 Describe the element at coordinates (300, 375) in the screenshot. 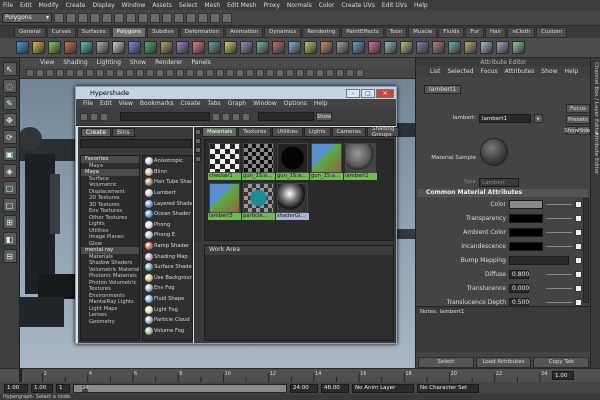

I see `time-slider: 2 4 6 8 10 12 14 16 18 20 22 24 1.00` at that location.